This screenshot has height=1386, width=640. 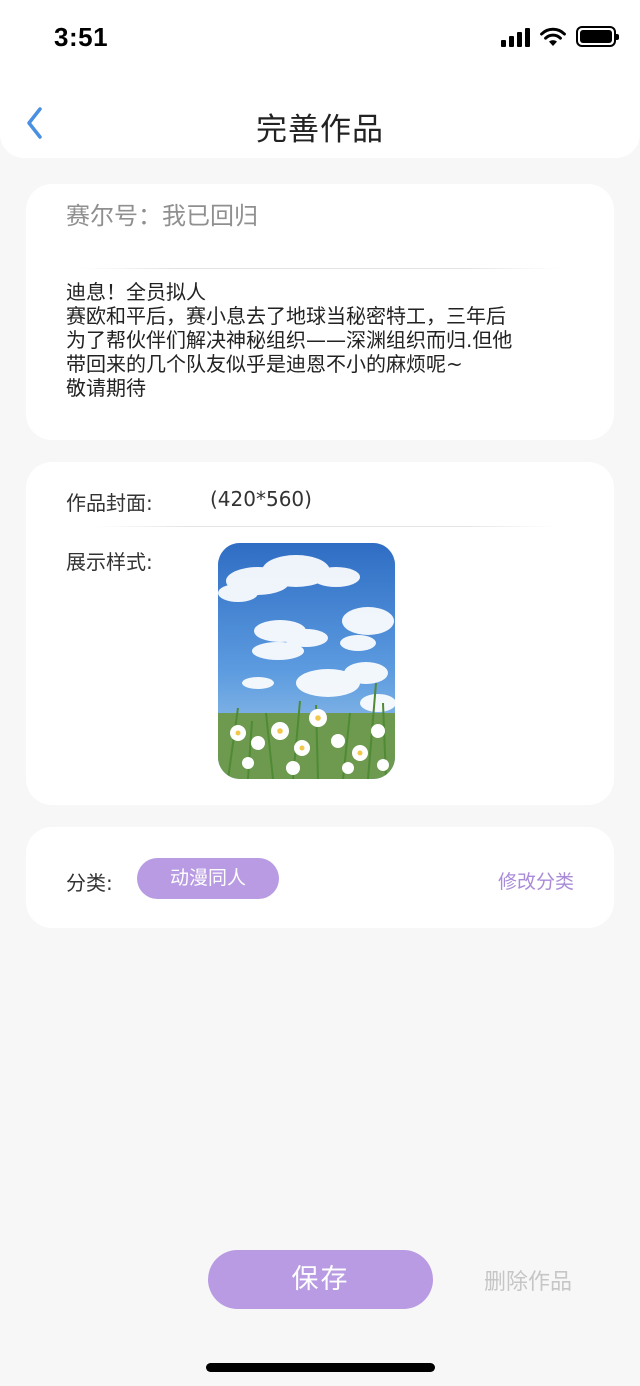 I want to click on work-title-field: 赛尔号：我已回归, so click(x=162, y=213).